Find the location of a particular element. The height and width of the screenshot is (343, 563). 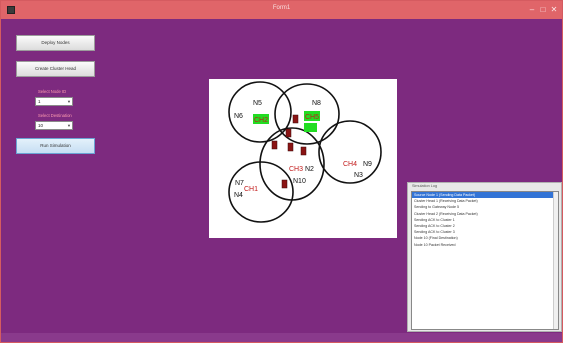

deploy-nodes-button: Deploy Nodes is located at coordinates (55, 43).